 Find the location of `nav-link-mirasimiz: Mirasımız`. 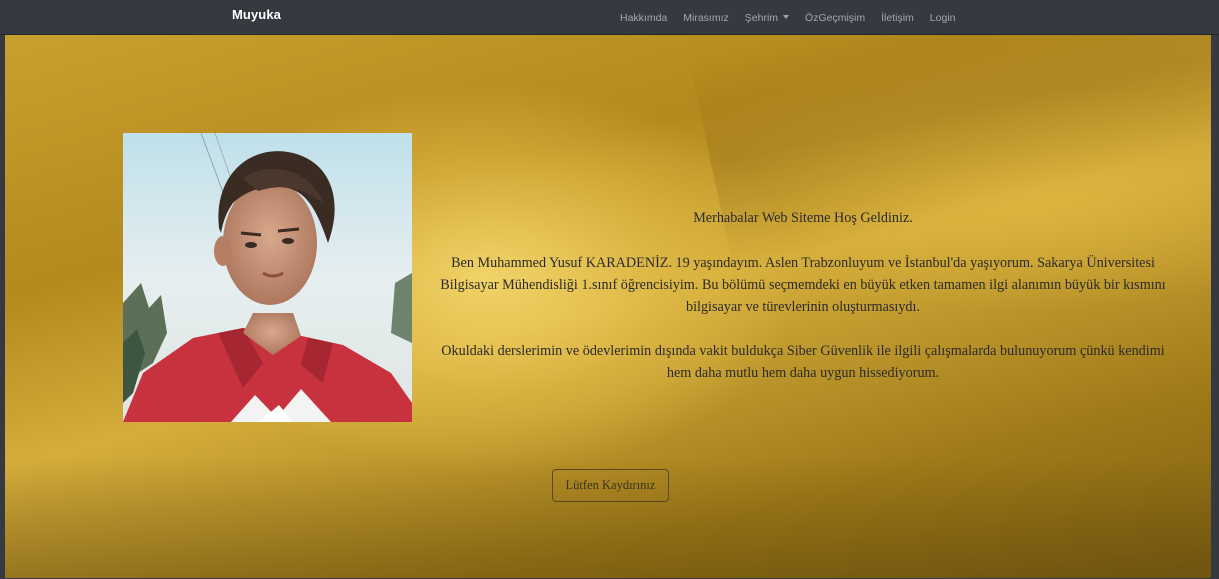

nav-link-mirasimiz: Mirasımız is located at coordinates (706, 18).